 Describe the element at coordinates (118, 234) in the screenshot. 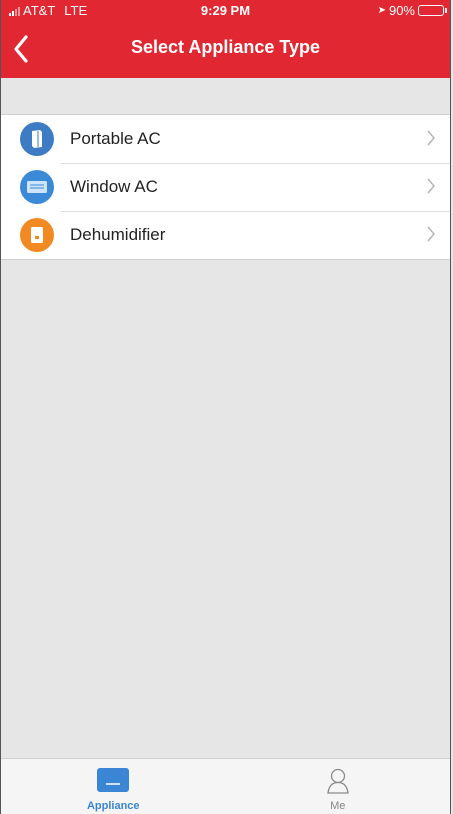

I see `list-item-label: Dehumidifier` at that location.